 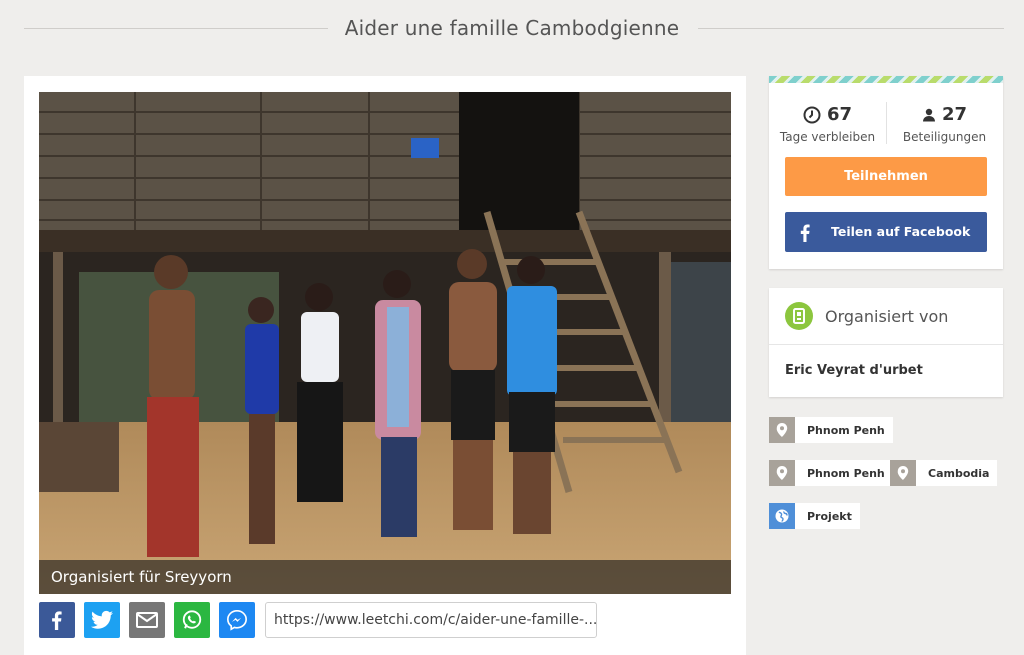 I want to click on participants-stat: 27 Beteiligungen, so click(x=944, y=124).